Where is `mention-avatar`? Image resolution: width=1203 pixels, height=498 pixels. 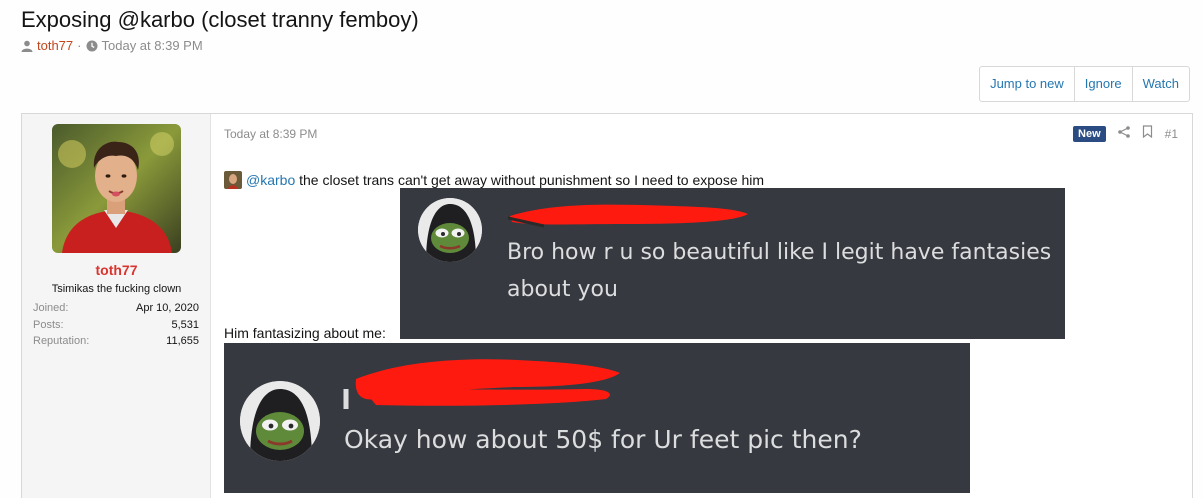
mention-avatar is located at coordinates (233, 180).